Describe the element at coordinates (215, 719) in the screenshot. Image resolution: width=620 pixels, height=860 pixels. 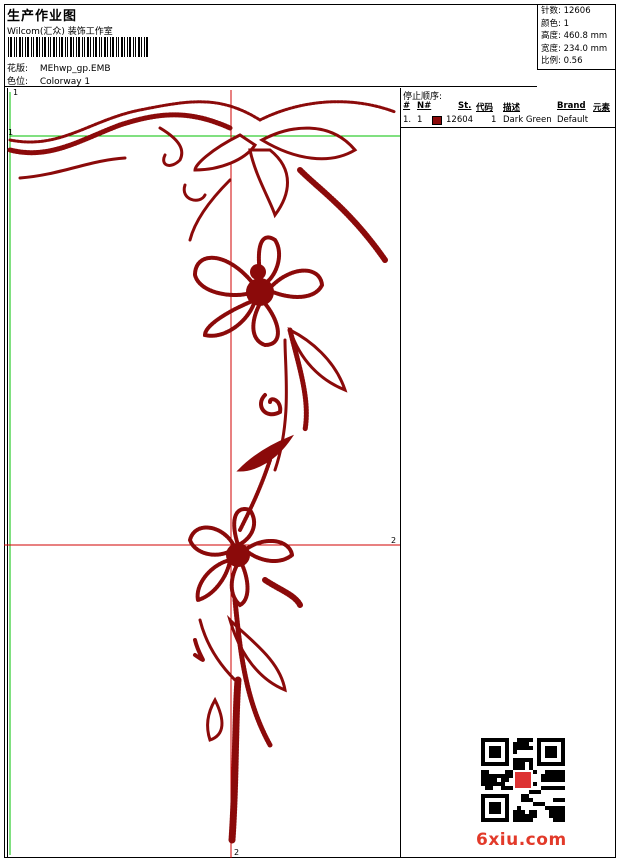
I see `bottom-left-leaf` at that location.